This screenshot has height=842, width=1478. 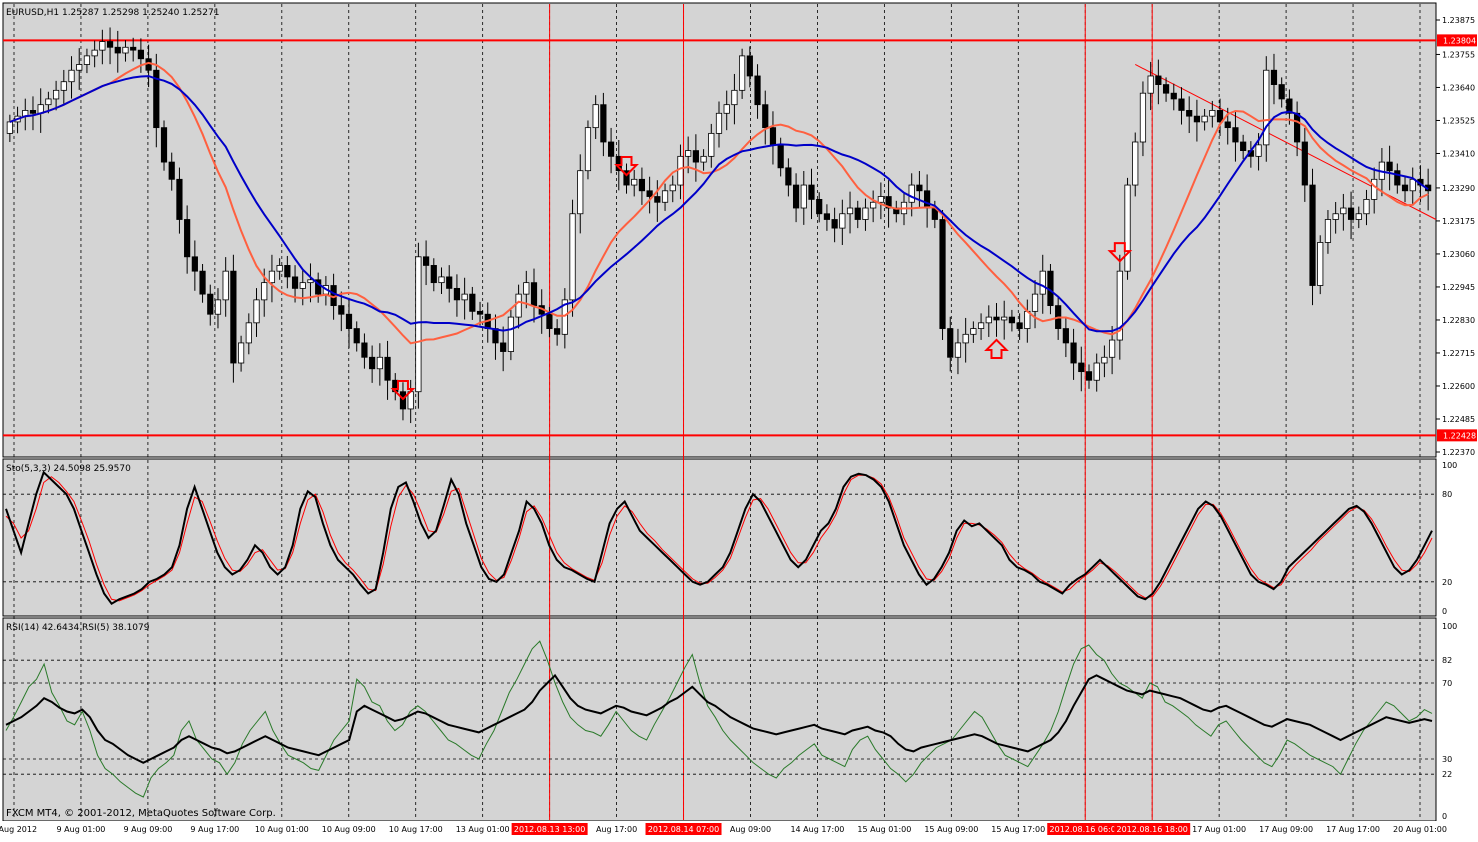 I want to click on price-tick-label: 1.23060, so click(x=1458, y=254).